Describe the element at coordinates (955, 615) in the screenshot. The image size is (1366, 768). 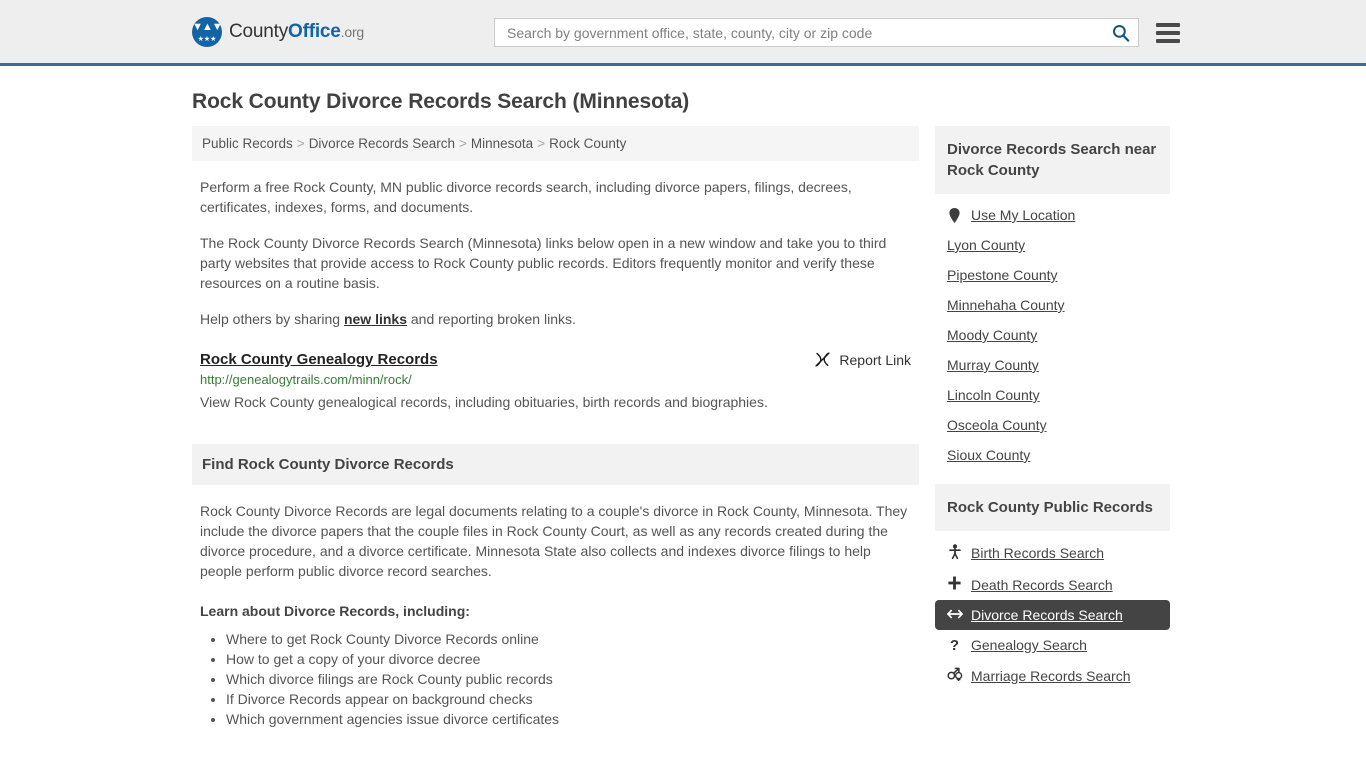
I see `left-right-arrow-icon` at that location.